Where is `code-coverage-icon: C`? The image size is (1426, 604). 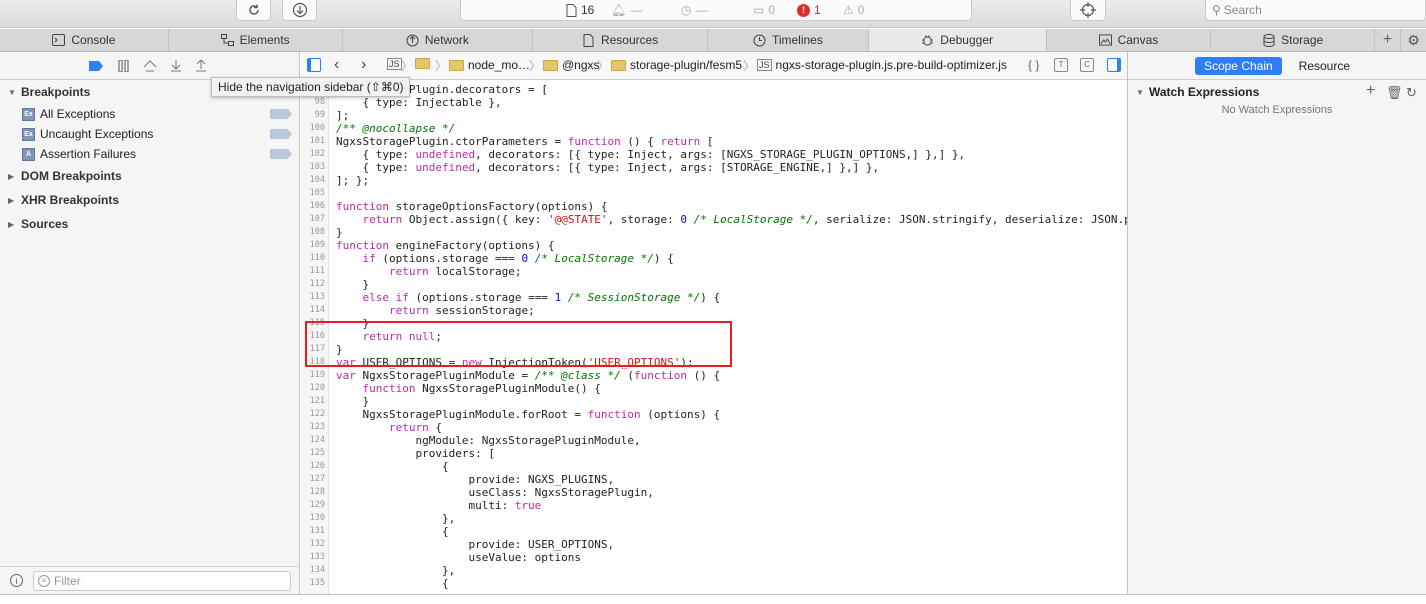
code-coverage-icon: C is located at coordinates (1087, 65).